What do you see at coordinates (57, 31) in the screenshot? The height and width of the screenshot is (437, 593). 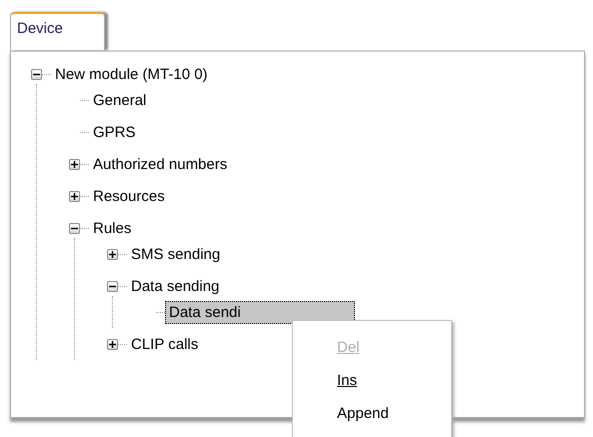 I see `tab: Device` at bounding box center [57, 31].